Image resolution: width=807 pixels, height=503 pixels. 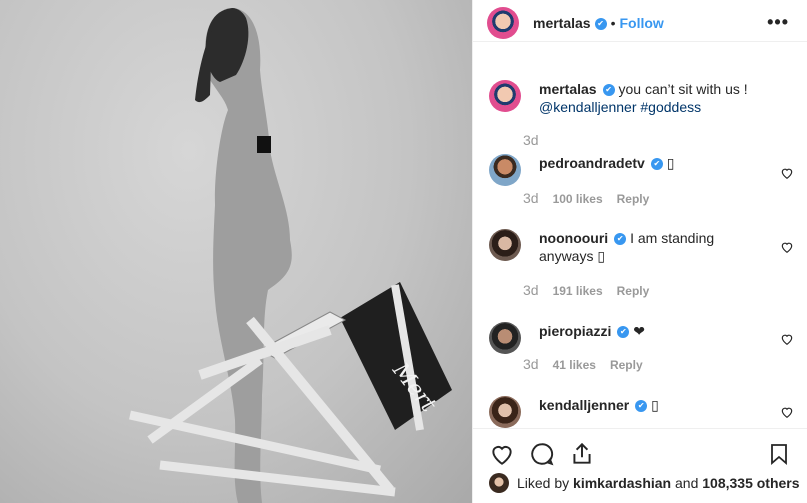 What do you see at coordinates (683, 89) in the screenshot?
I see `caption-text: you can’t sit with us !` at bounding box center [683, 89].